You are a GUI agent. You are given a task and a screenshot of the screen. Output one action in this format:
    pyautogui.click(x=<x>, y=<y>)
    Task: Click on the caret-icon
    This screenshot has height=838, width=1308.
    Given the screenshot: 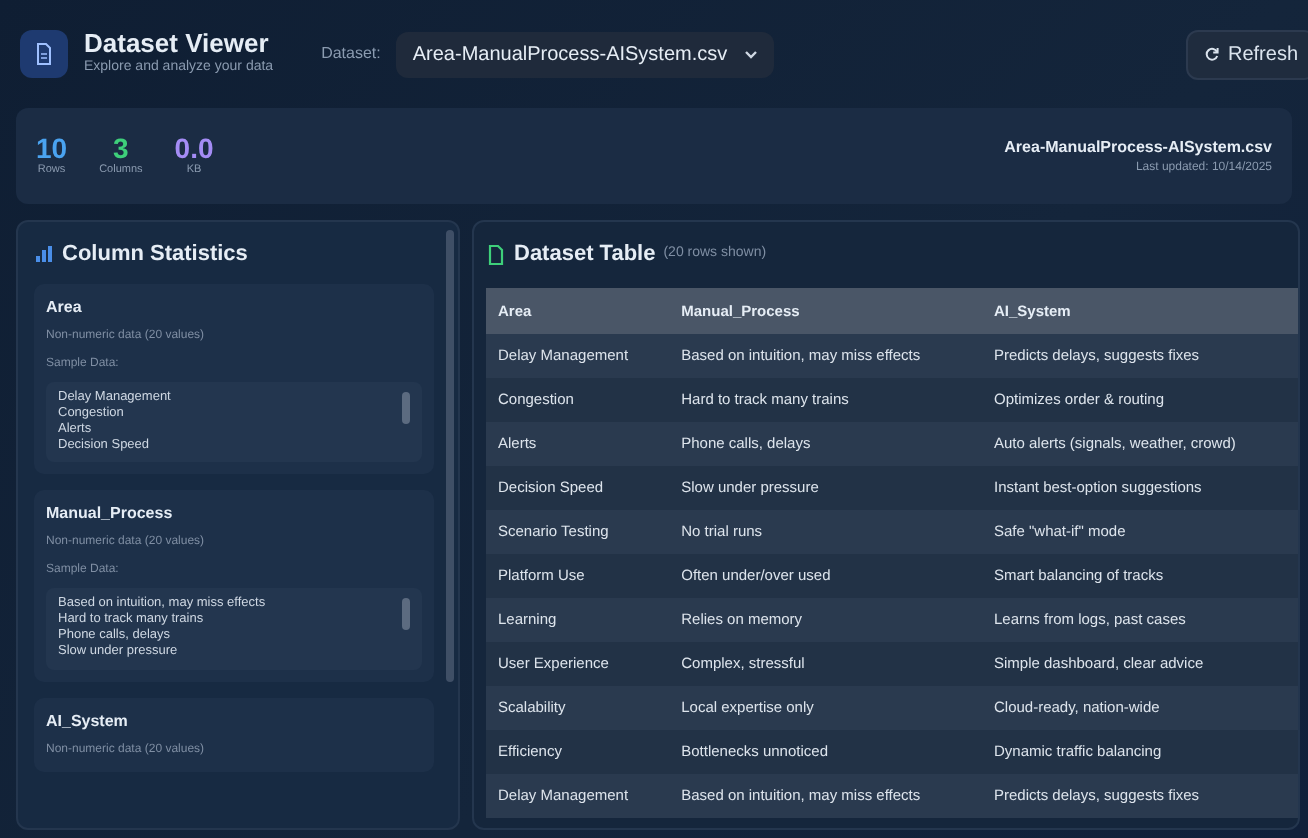 What is the action you would take?
    pyautogui.click(x=750, y=54)
    